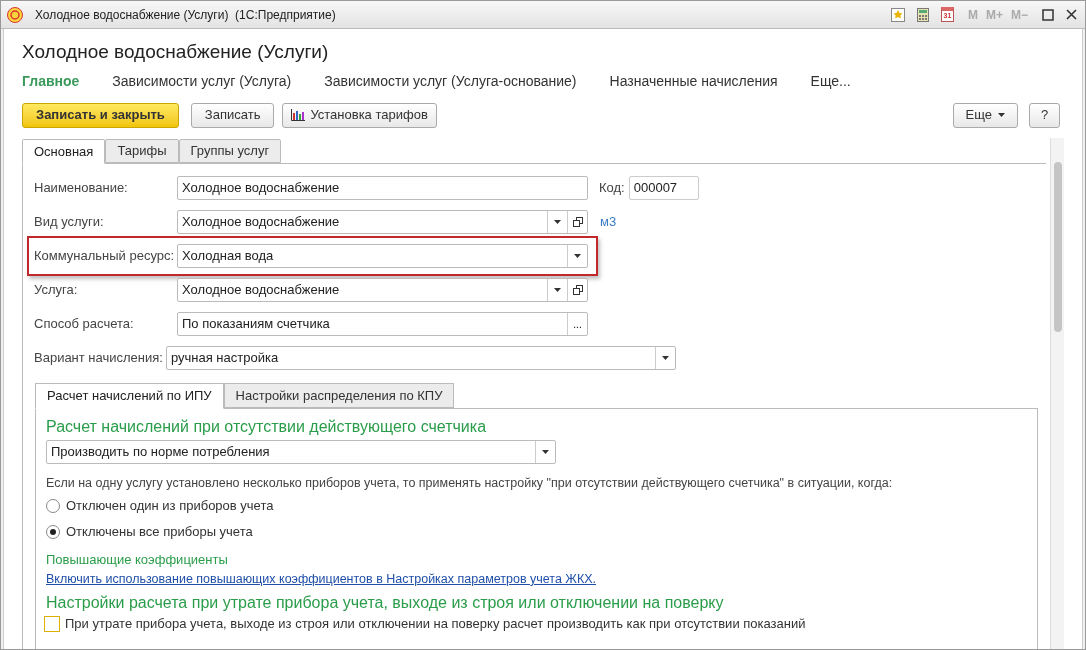 This screenshot has height=650, width=1086. What do you see at coordinates (385, 602) in the screenshot?
I see `section-heading: Настройки расчета при утрате прибора учета, выходе из строя или отключении на поверку` at bounding box center [385, 602].